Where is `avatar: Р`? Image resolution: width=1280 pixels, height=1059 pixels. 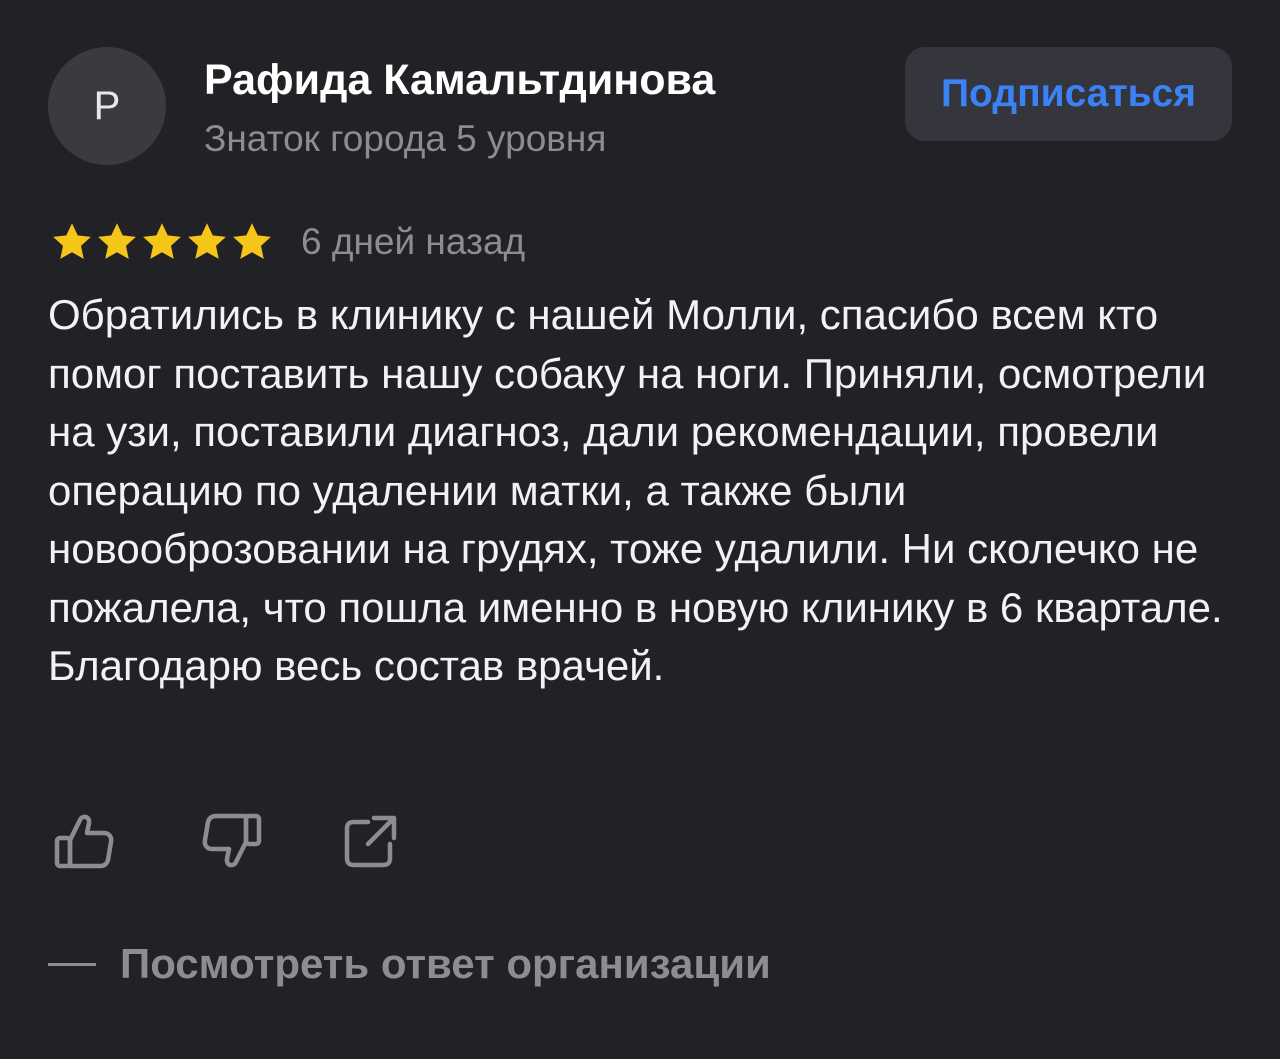
avatar: Р is located at coordinates (107, 106).